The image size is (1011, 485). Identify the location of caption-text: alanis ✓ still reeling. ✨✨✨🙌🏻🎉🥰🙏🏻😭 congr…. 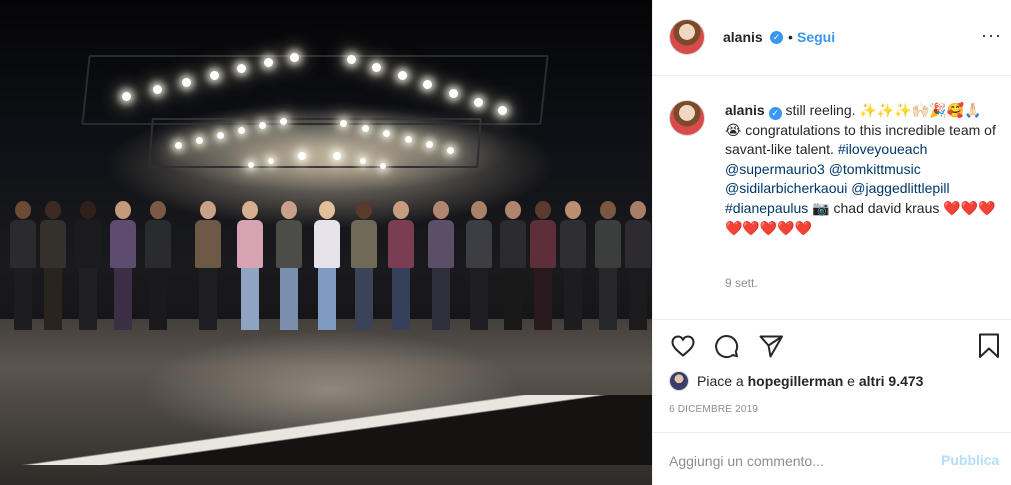
(861, 169).